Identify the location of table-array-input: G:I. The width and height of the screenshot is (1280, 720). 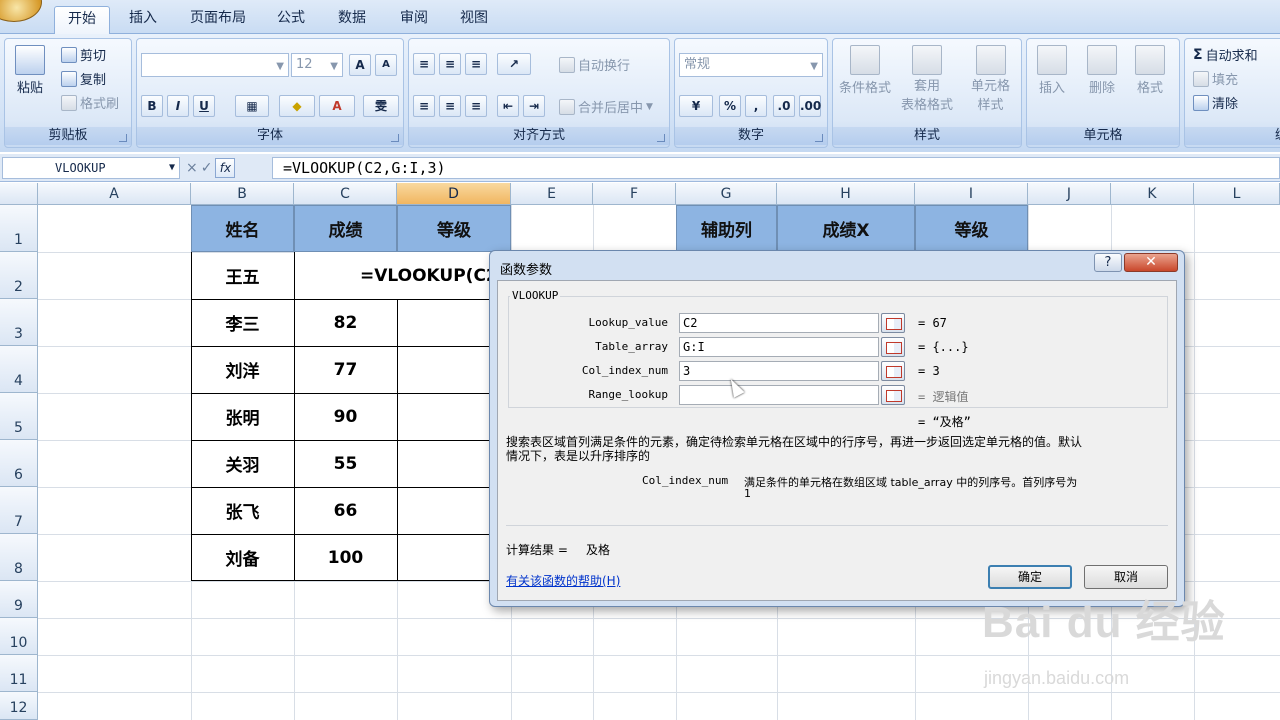
(779, 347).